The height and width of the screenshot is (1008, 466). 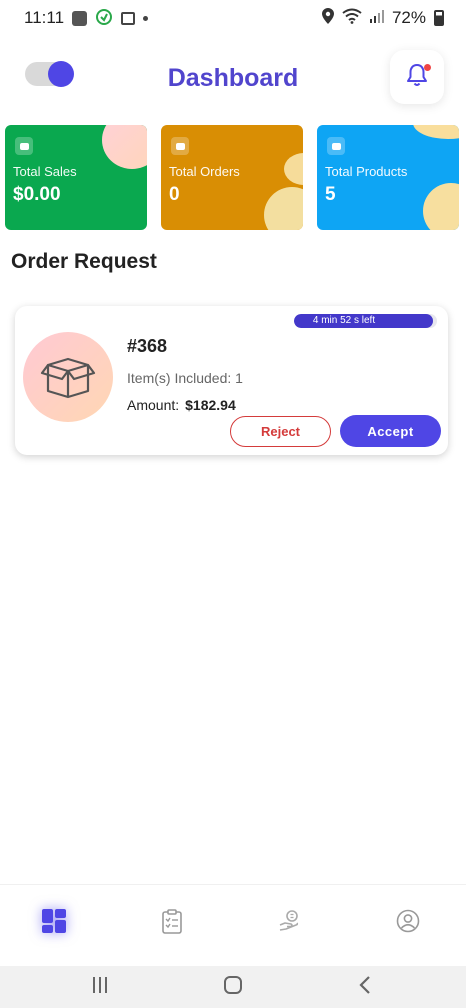 I want to click on image-icon, so click(x=128, y=18).